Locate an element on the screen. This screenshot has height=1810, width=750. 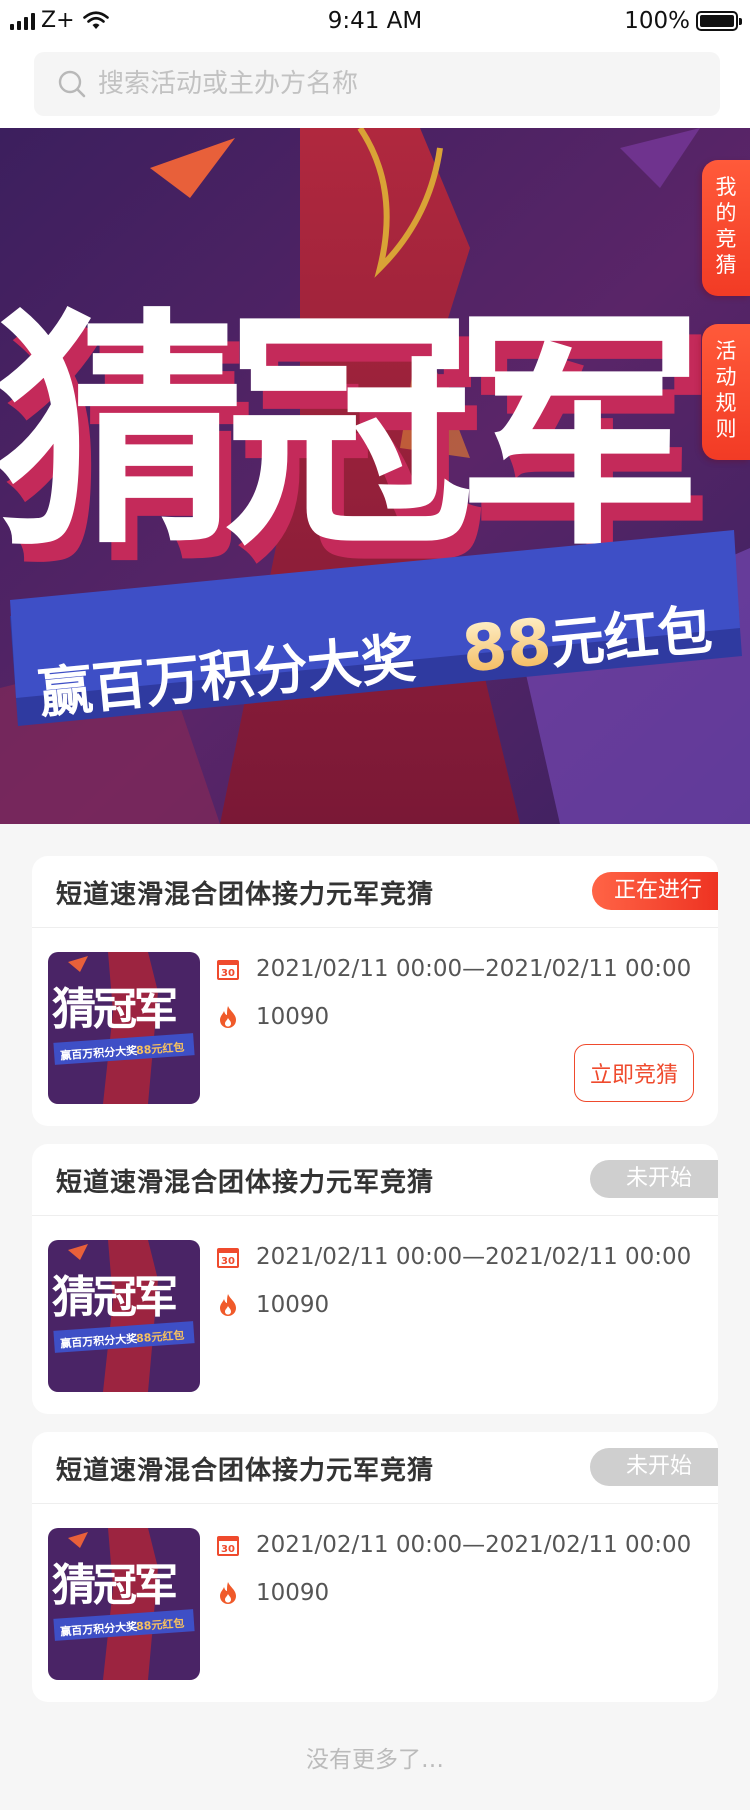
search-icon is located at coordinates (72, 84).